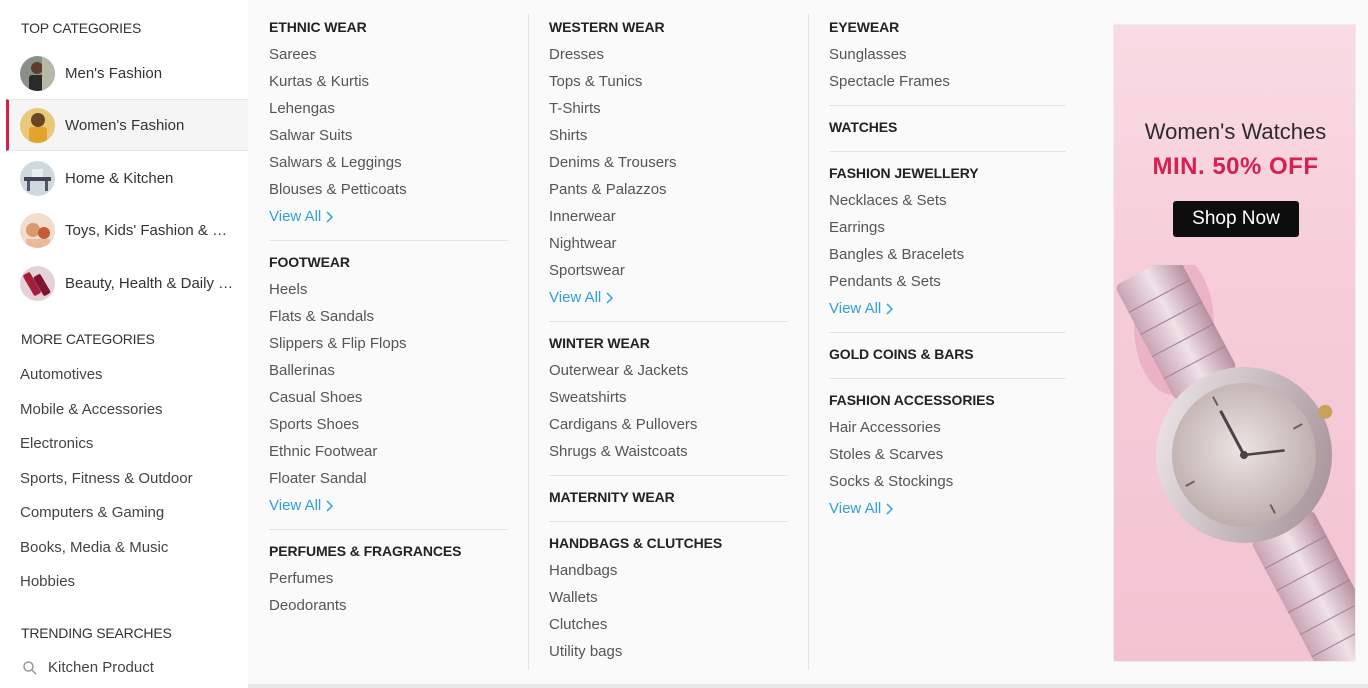 This screenshot has width=1368, height=688. Describe the element at coordinates (388, 81) in the screenshot. I see `menu-link: Kurtas & Kurtis` at that location.